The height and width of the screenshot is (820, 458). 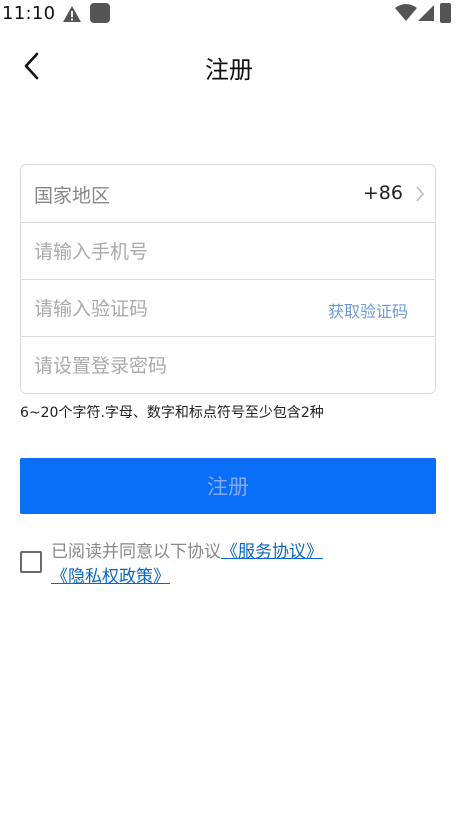 I want to click on status-time: 11:10, so click(x=29, y=13).